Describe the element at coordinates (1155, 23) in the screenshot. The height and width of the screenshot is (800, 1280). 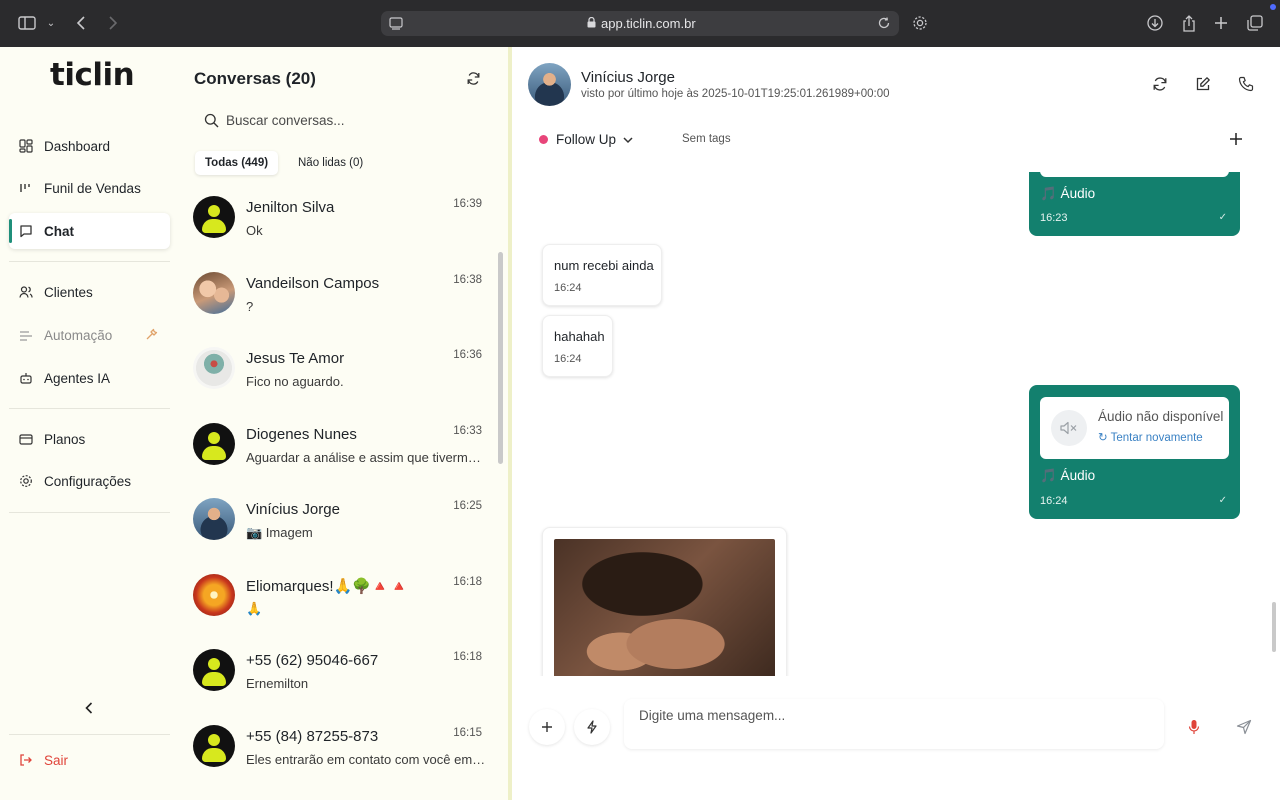
I see `download-icon` at that location.